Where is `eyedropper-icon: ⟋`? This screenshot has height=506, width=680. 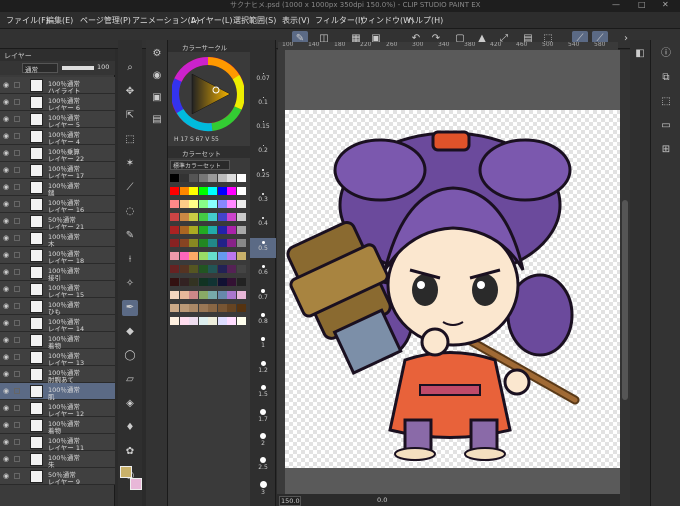
eyedropper-icon: ⟋ is located at coordinates (130, 188).